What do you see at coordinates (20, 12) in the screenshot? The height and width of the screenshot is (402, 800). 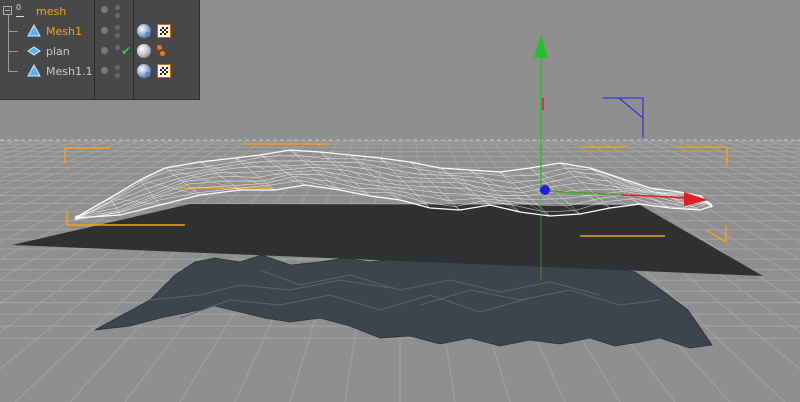 I see `layer-index: 0` at bounding box center [20, 12].